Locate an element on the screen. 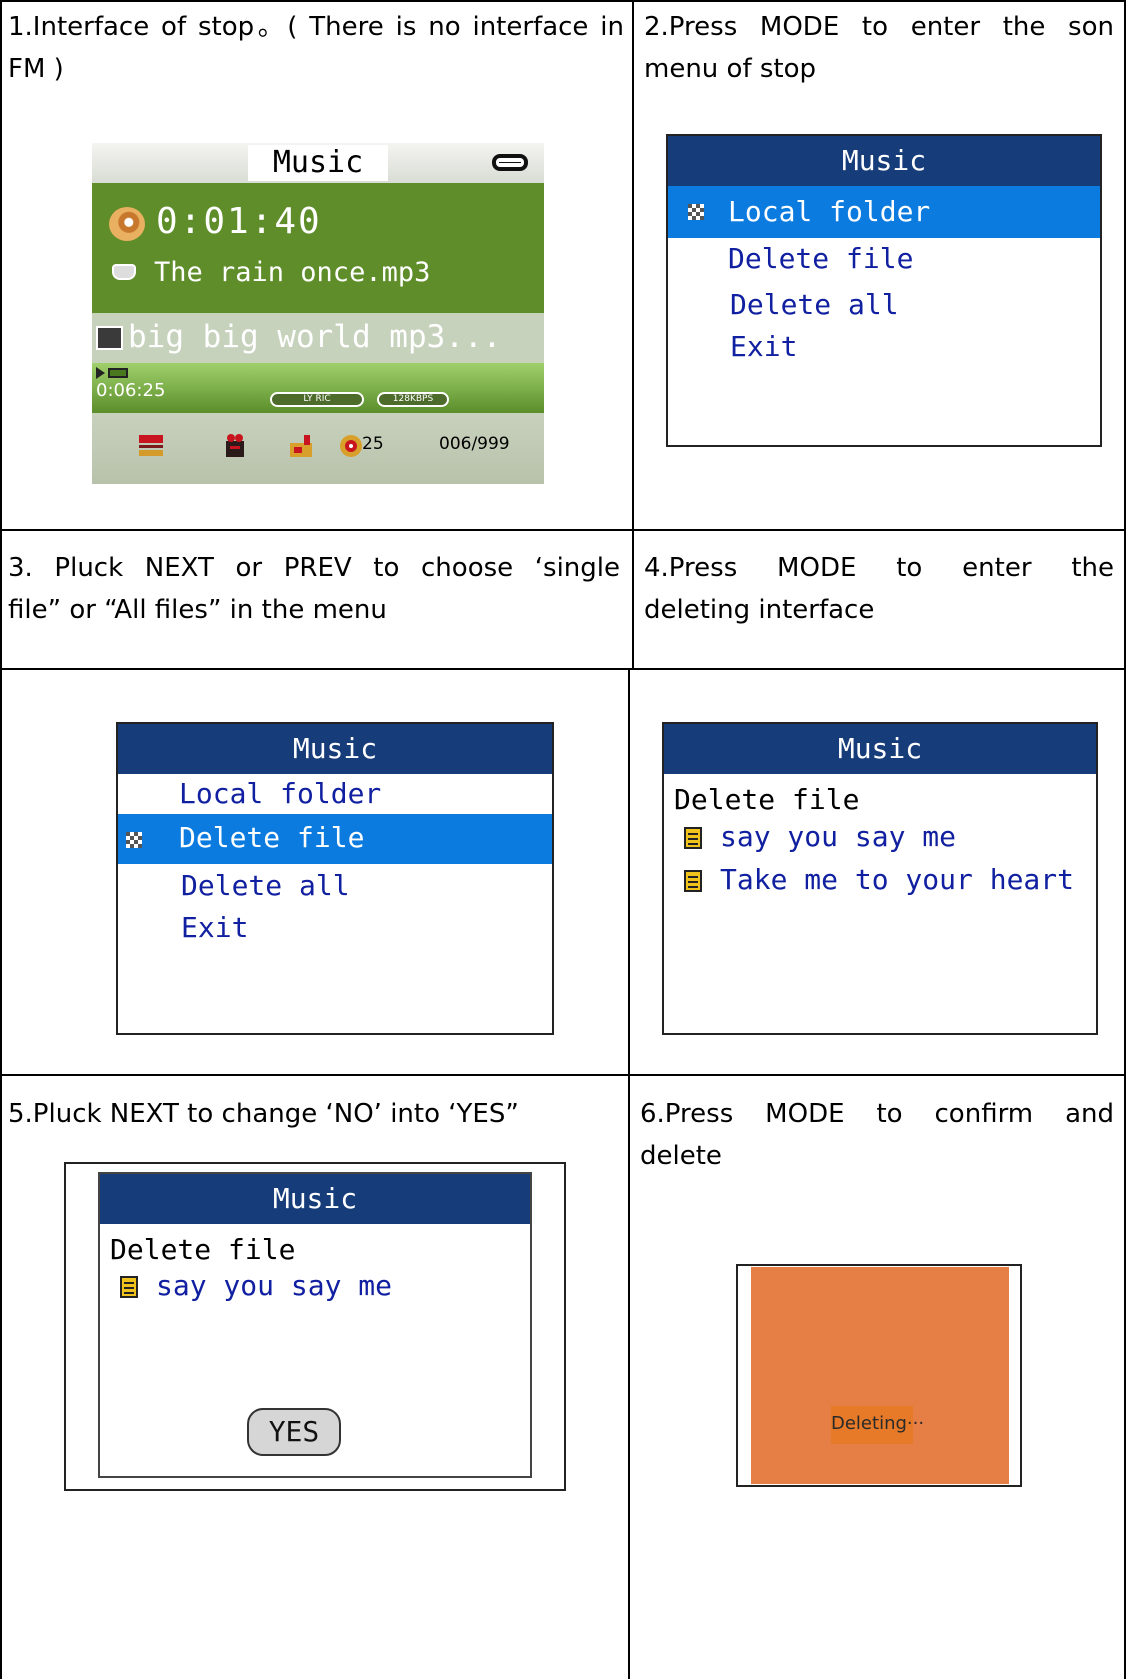 The height and width of the screenshot is (1679, 1126). eq-icon is located at coordinates (151, 445).